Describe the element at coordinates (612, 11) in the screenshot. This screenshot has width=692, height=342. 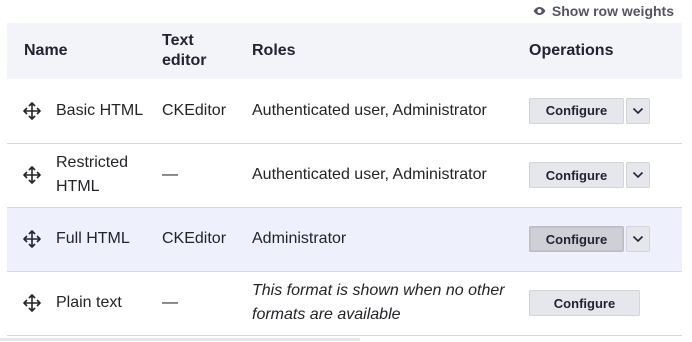
I see `show-row-weights-label: Show row weights` at that location.